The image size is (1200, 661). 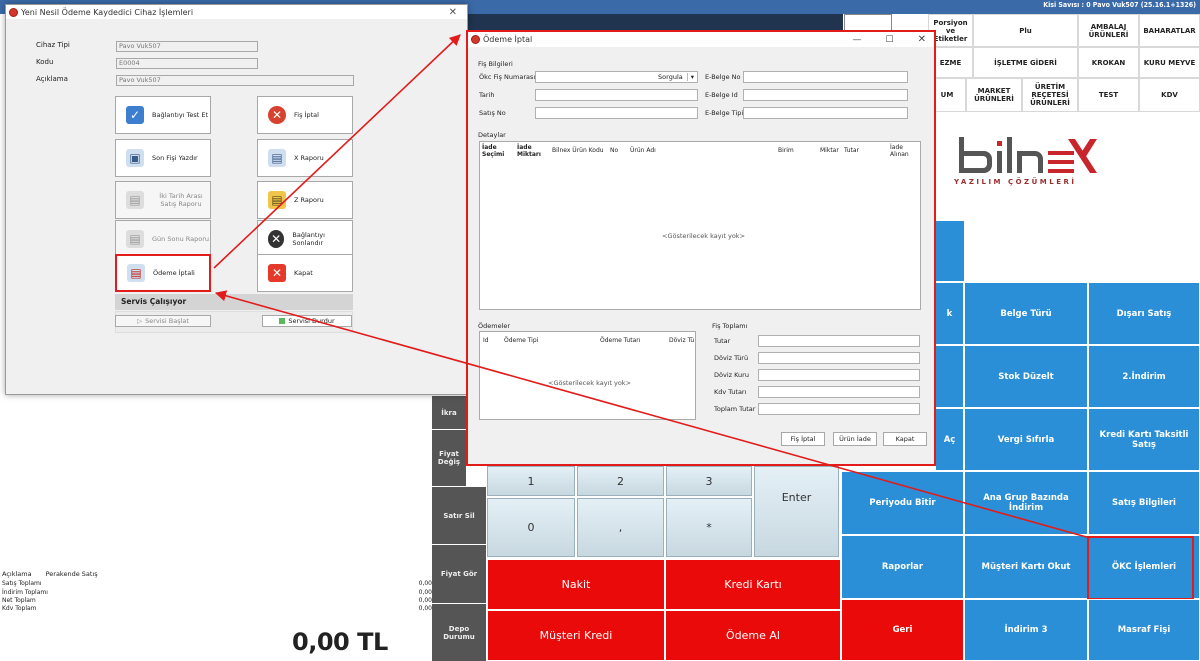 I want to click on raporlar-button: Raporlar, so click(x=902, y=567).